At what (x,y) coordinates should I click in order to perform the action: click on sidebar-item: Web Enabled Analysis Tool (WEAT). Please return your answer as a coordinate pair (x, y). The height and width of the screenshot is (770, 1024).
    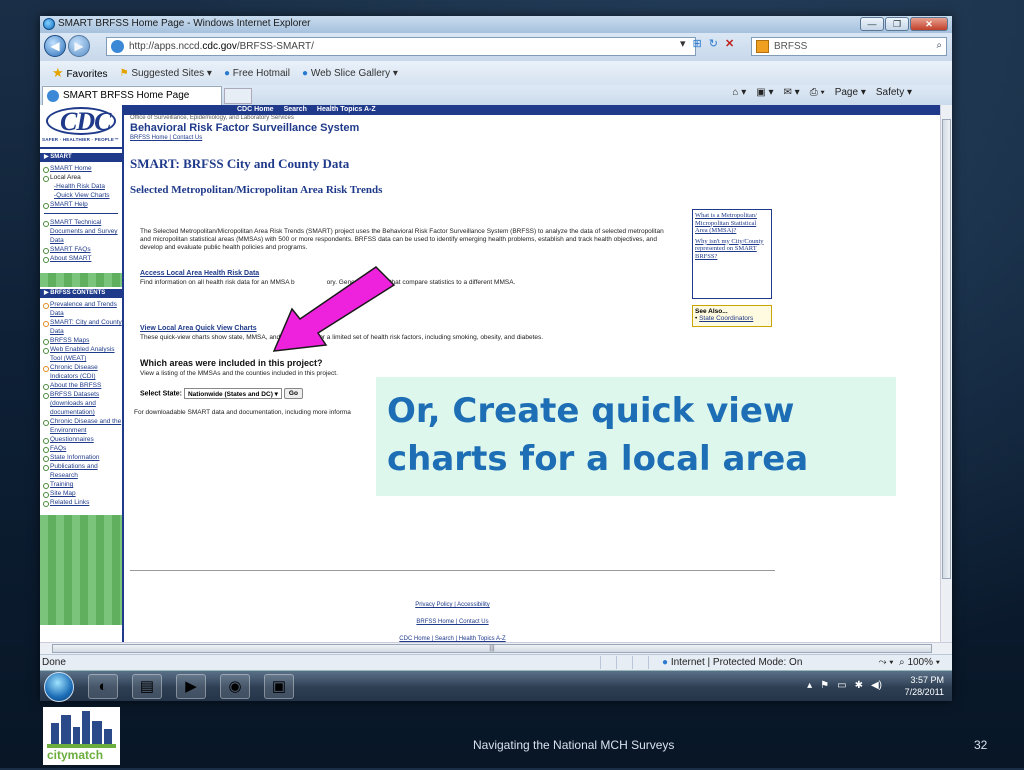
    Looking at the image, I should click on (82, 354).